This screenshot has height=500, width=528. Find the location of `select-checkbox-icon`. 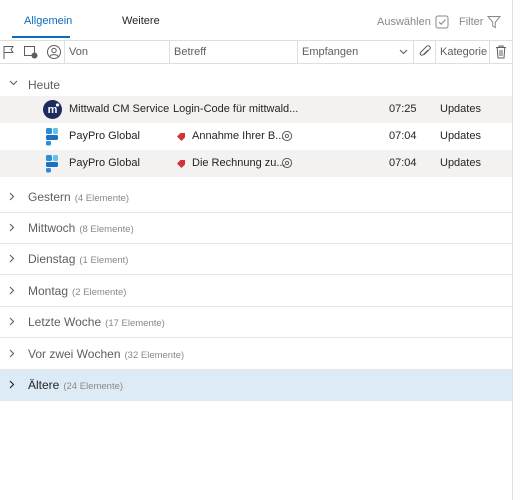

select-checkbox-icon is located at coordinates (442, 22).